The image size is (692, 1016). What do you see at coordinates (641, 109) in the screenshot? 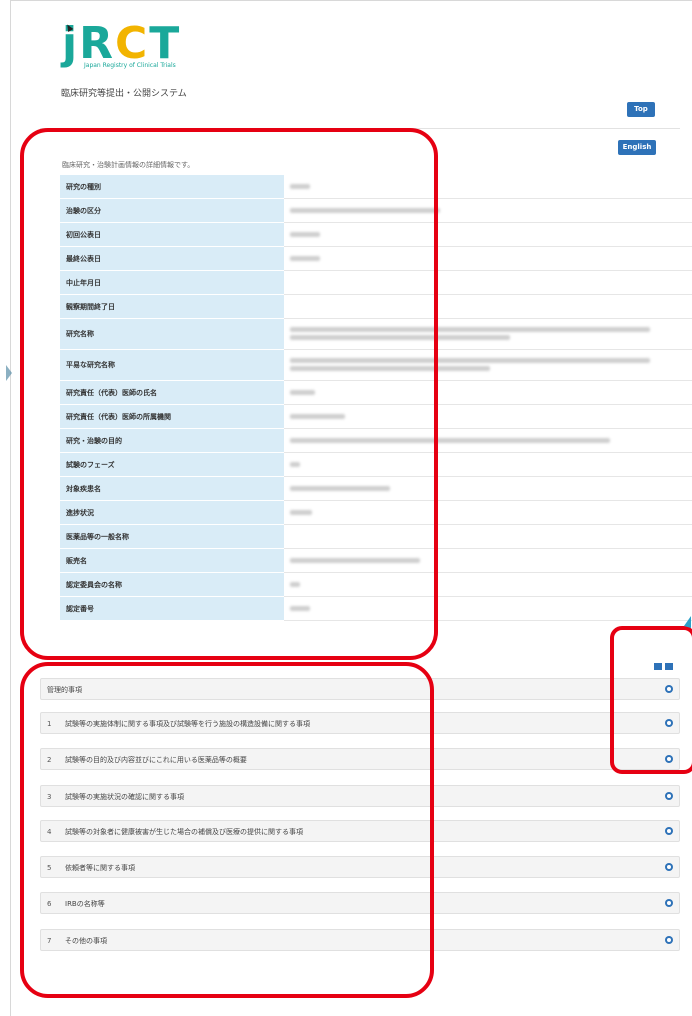
I see `top-button: Top` at bounding box center [641, 109].